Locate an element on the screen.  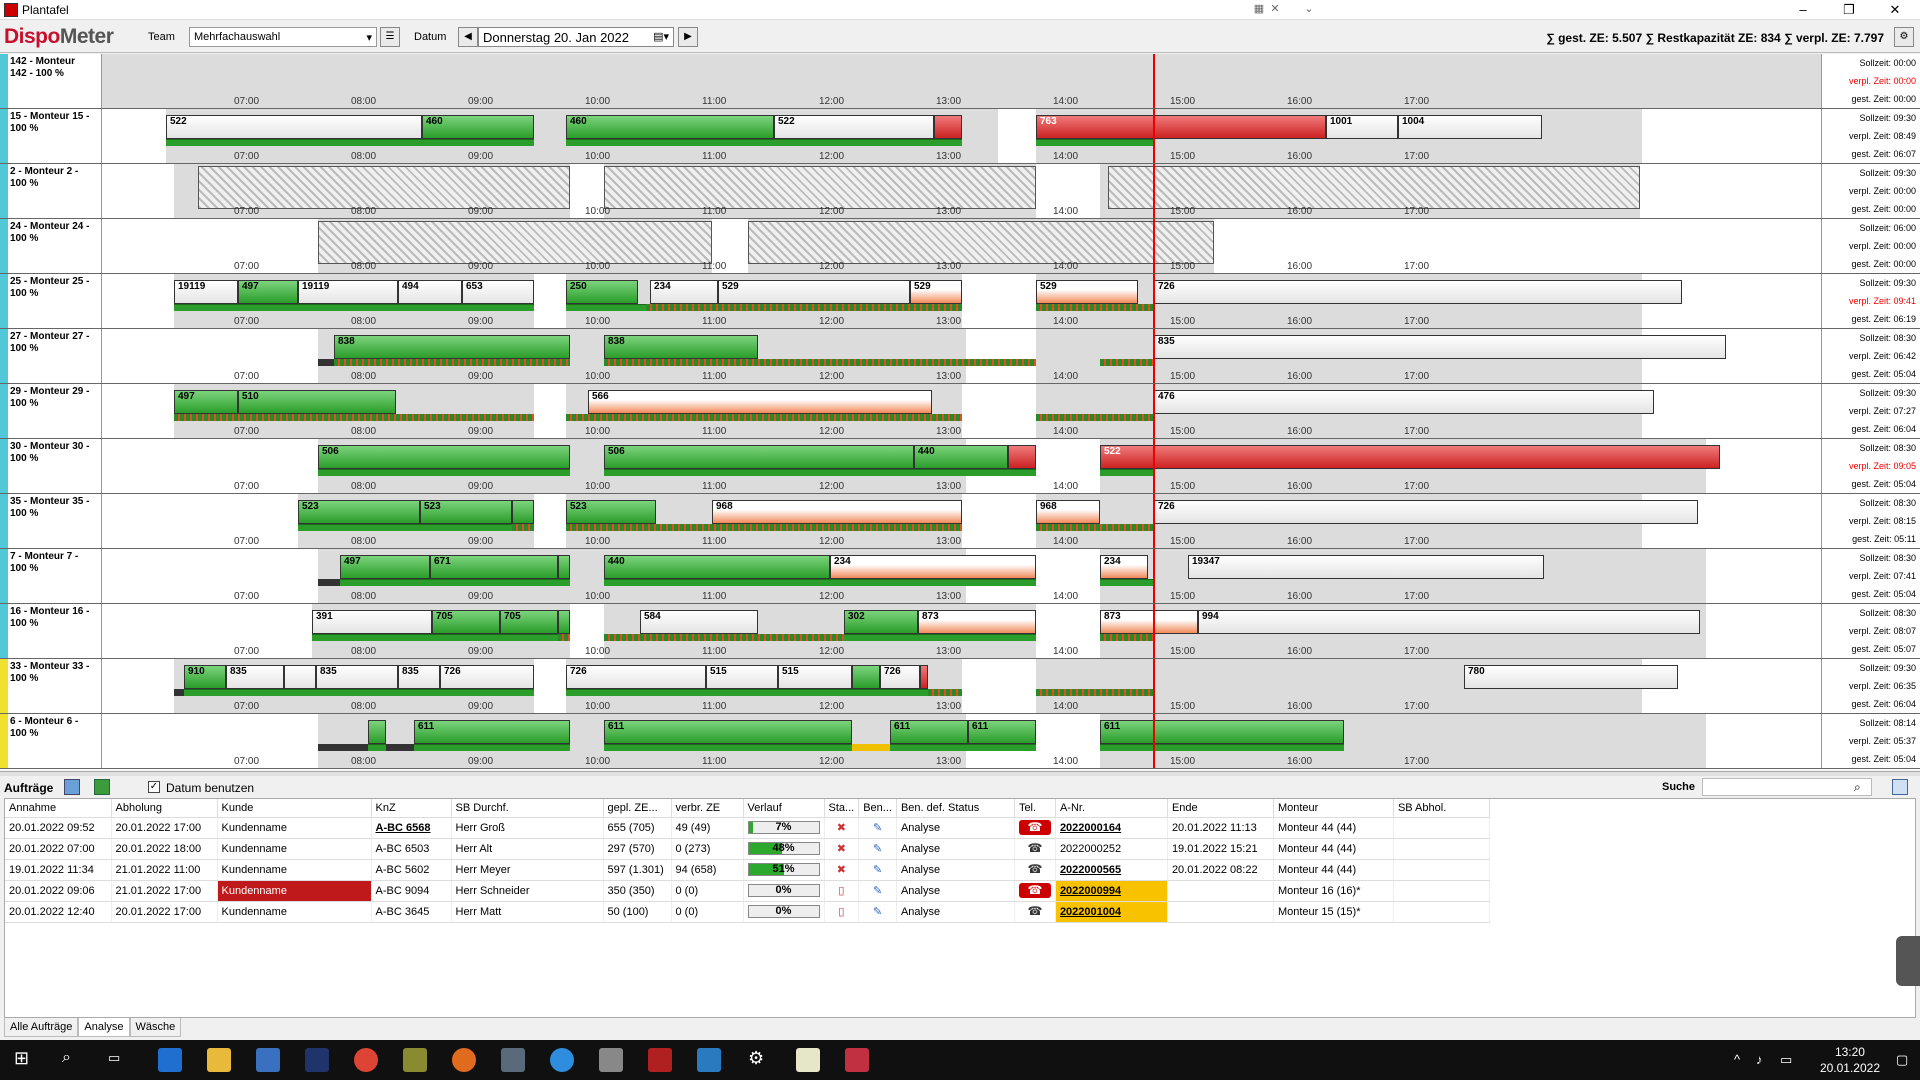
column-header: Annahme is located at coordinates (58, 808).